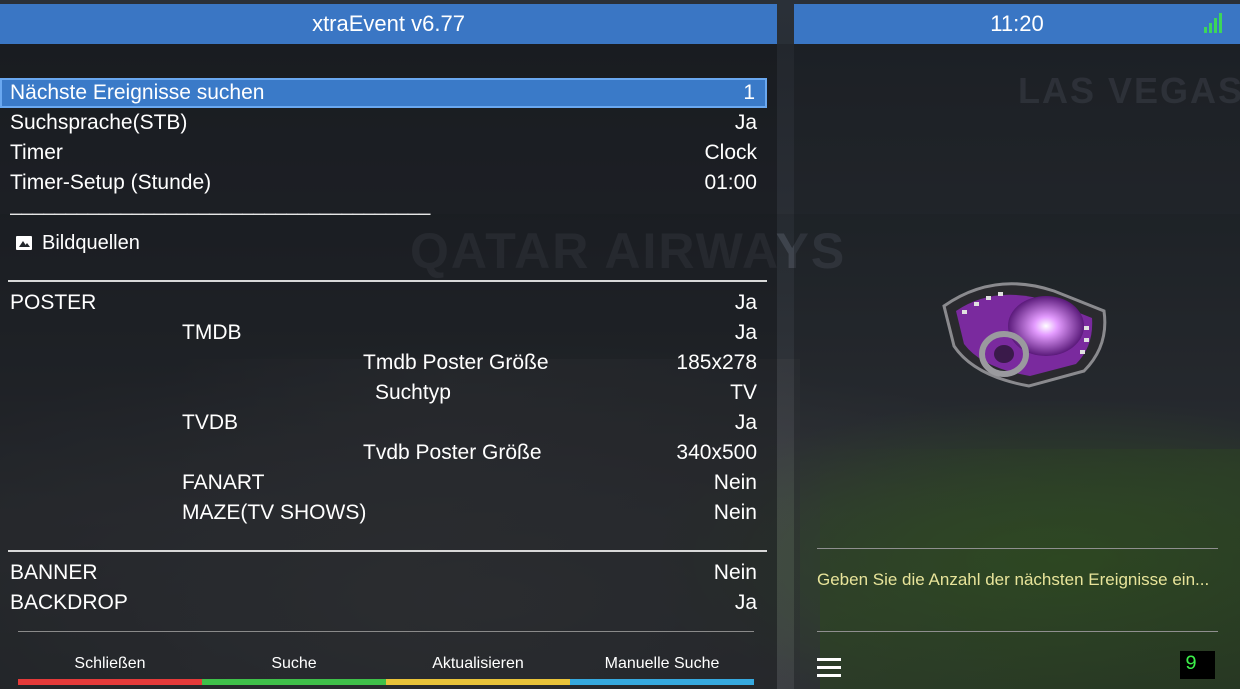  What do you see at coordinates (294, 663) in the screenshot?
I see `button-label: Suche` at bounding box center [294, 663].